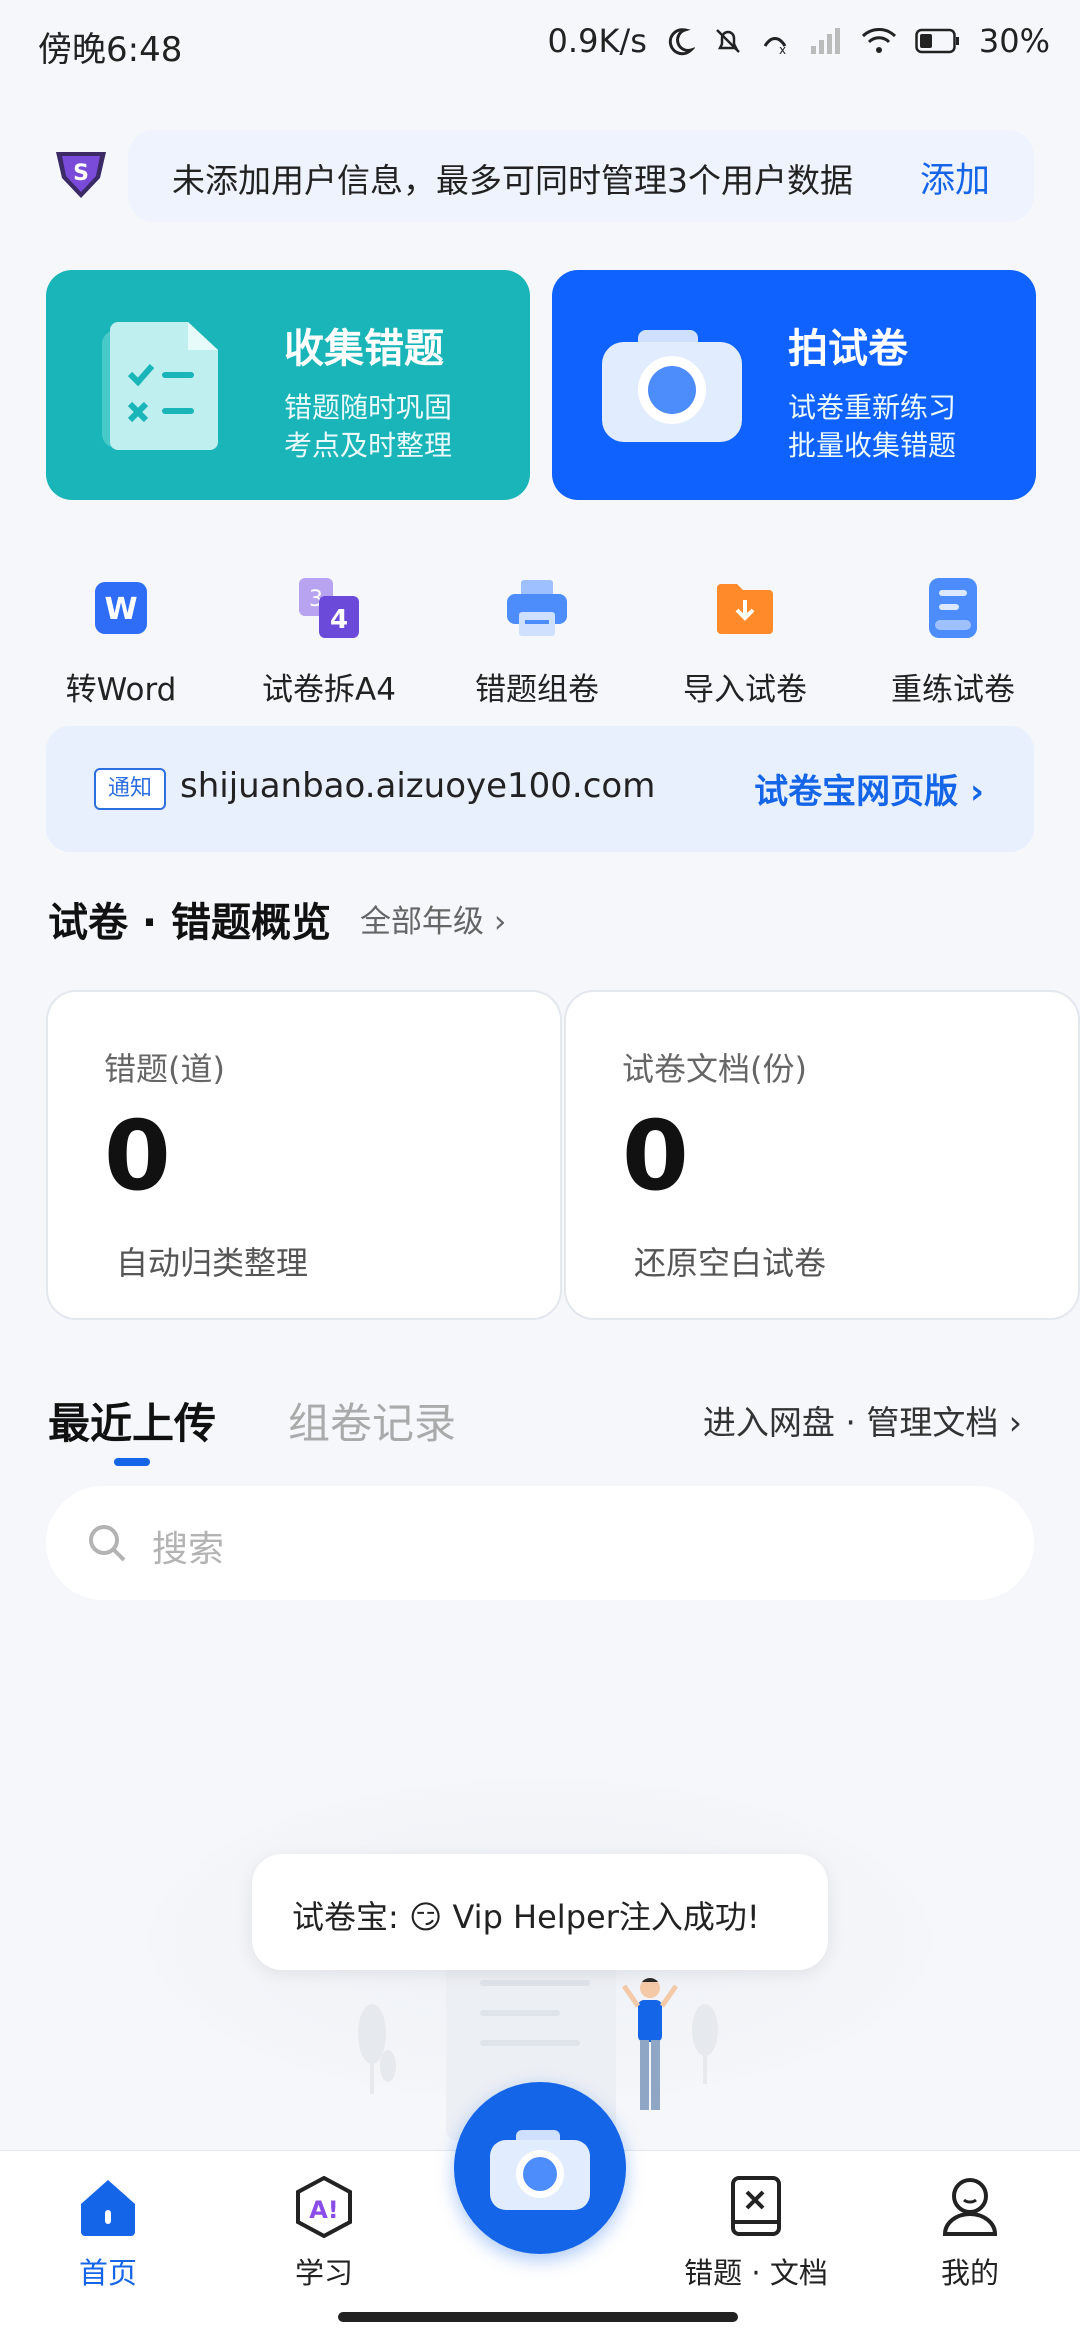  What do you see at coordinates (329, 642) in the screenshot?
I see `tool-split-a4: 34 试卷拆A4` at bounding box center [329, 642].